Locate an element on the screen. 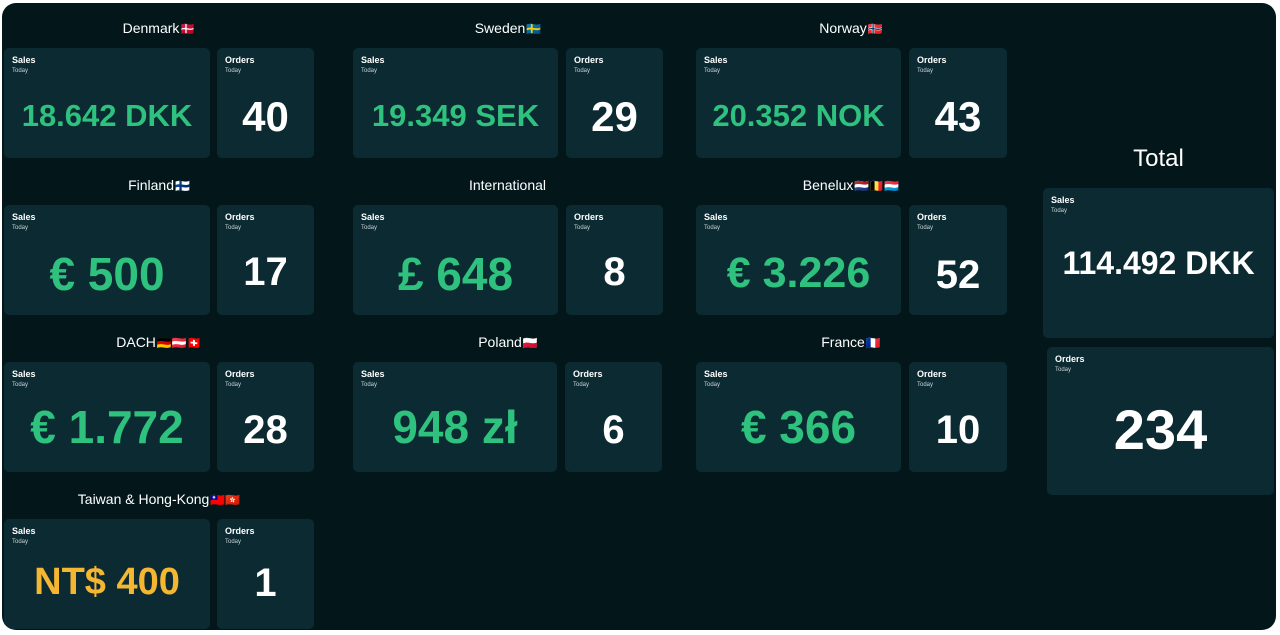  sales-value: NT$ 400 is located at coordinates (107, 582).